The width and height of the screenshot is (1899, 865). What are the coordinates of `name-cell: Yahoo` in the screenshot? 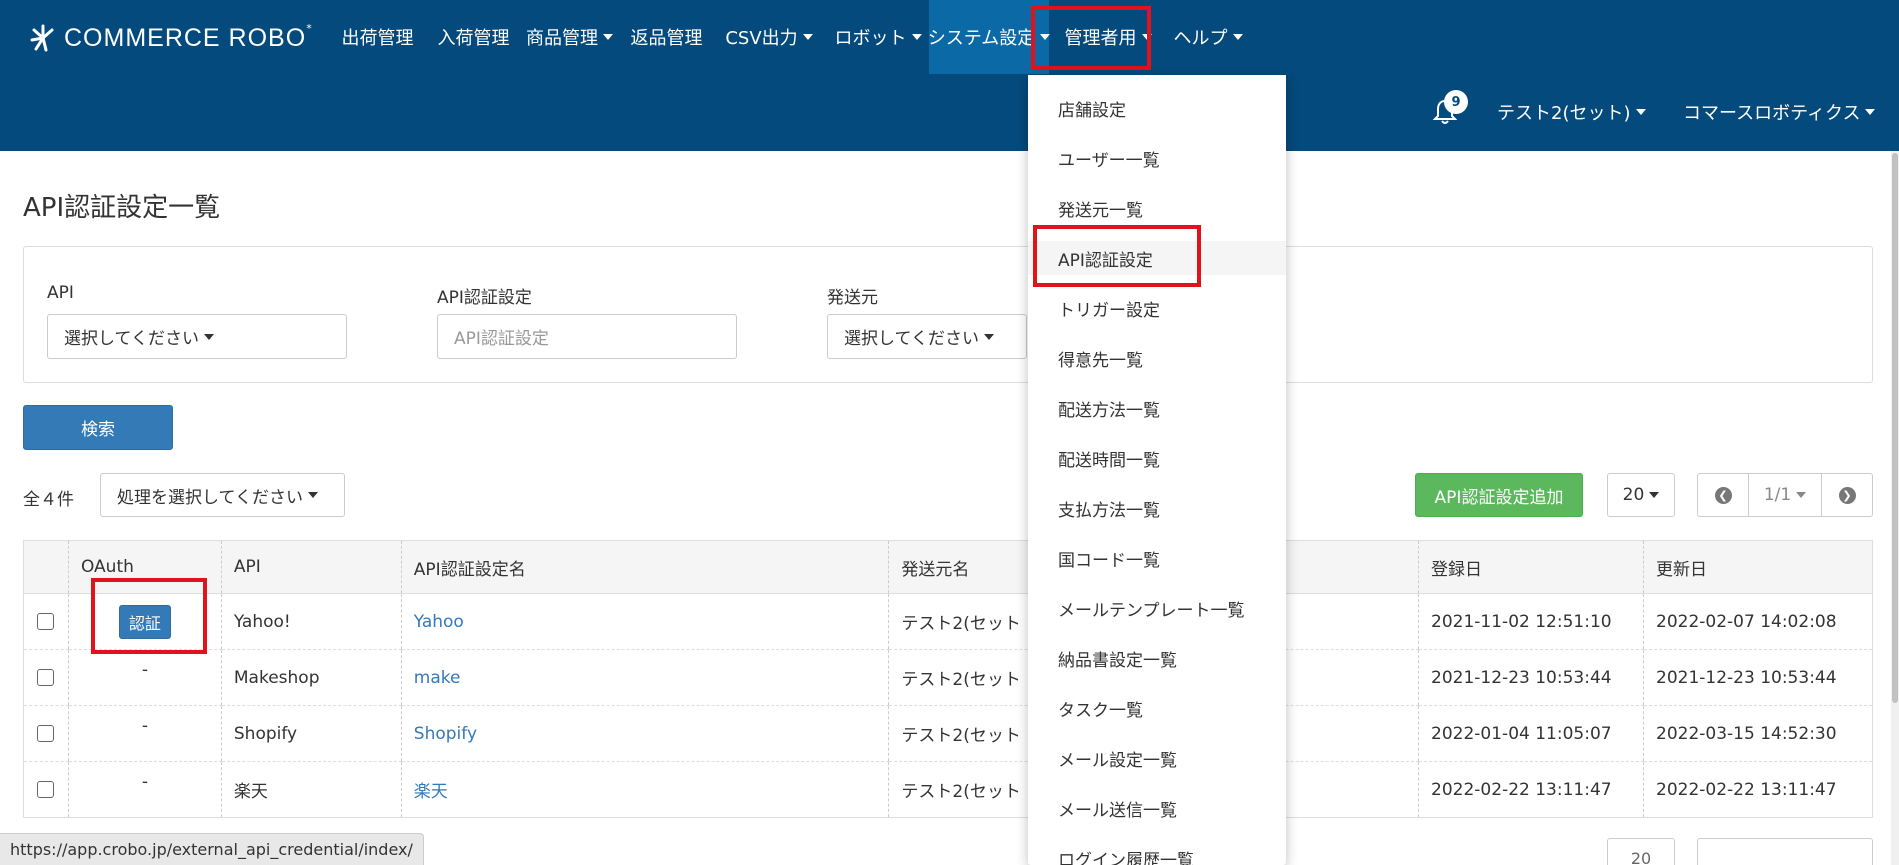 It's located at (644, 621).